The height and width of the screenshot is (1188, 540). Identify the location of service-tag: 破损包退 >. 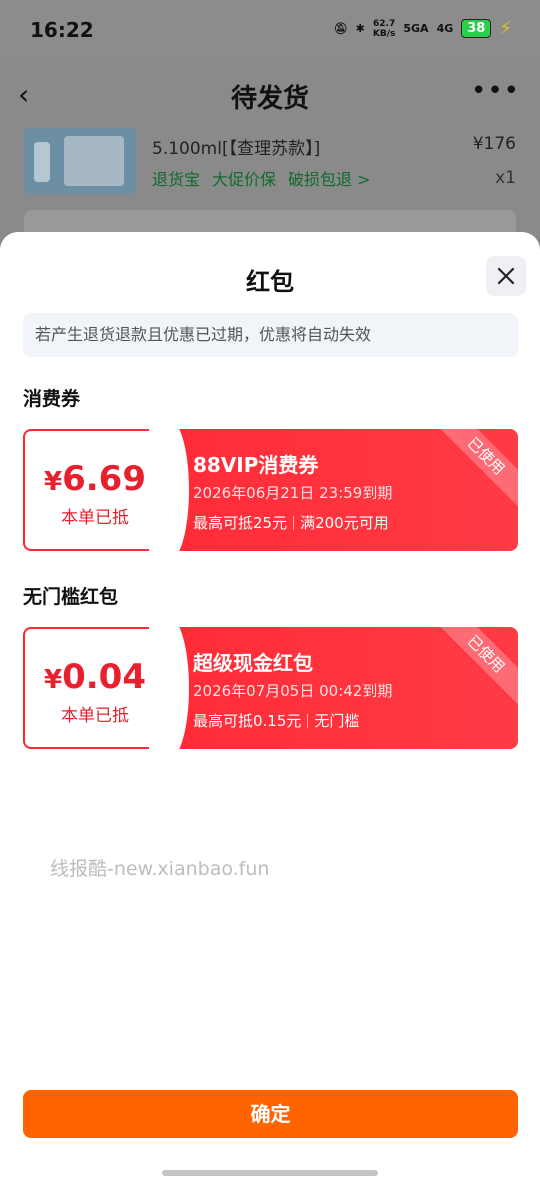
(329, 178).